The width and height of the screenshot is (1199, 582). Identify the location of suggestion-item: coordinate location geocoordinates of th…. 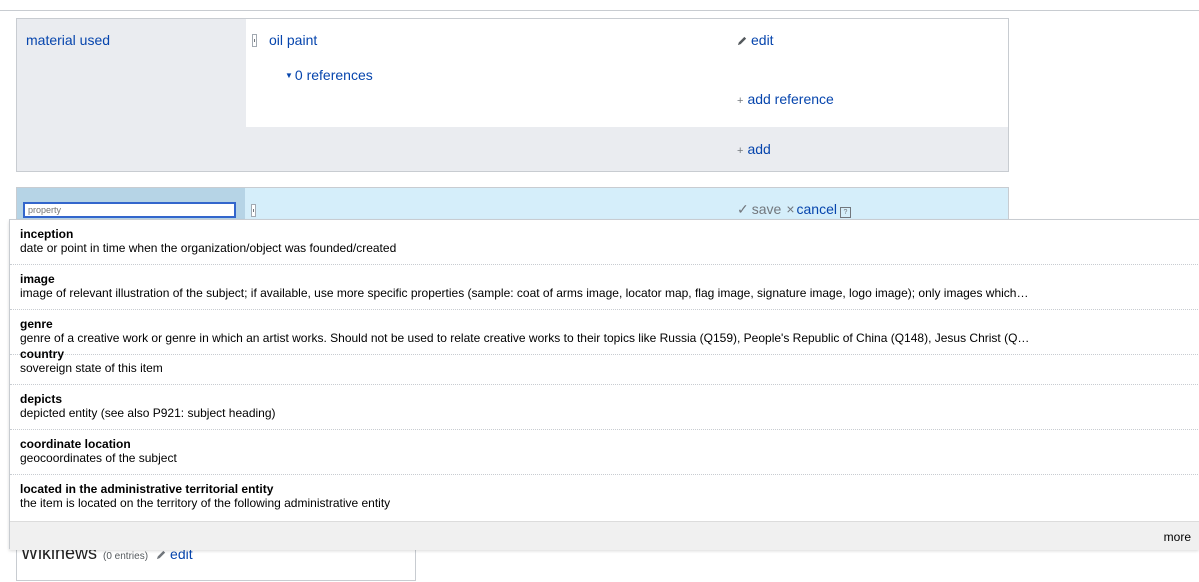
(604, 452).